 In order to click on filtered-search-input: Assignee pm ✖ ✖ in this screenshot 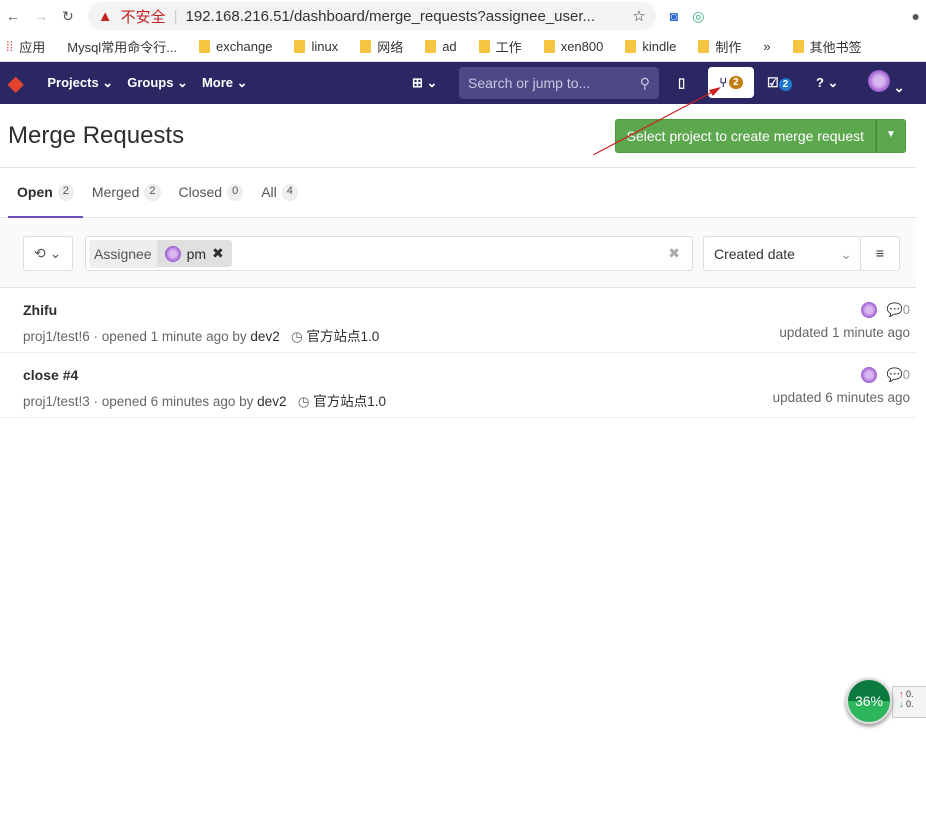, I will do `click(389, 253)`.